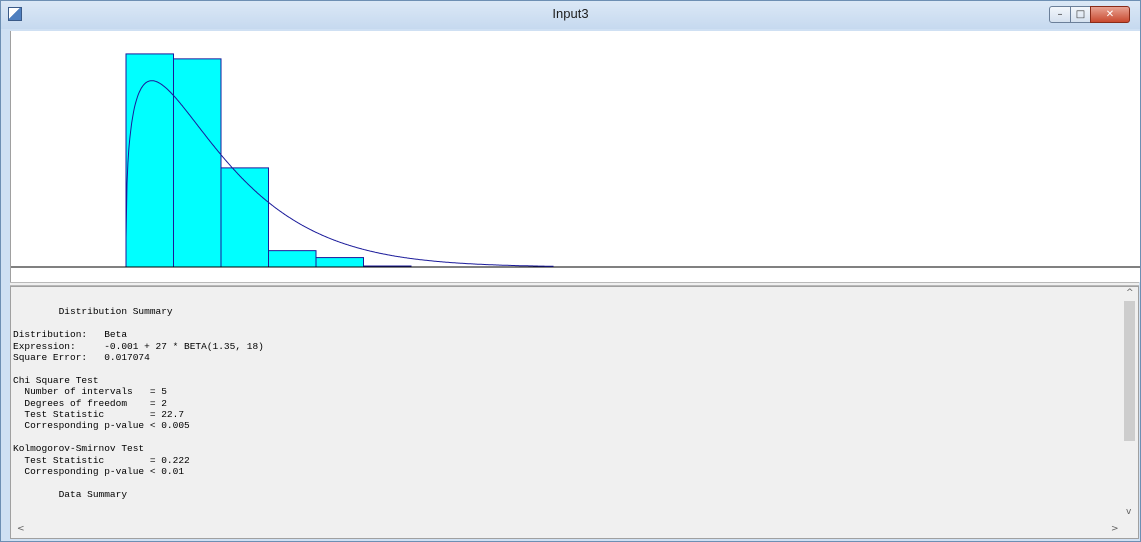  What do you see at coordinates (95, 392) in the screenshot?
I see `summary-line: Number of intervals = 5` at bounding box center [95, 392].